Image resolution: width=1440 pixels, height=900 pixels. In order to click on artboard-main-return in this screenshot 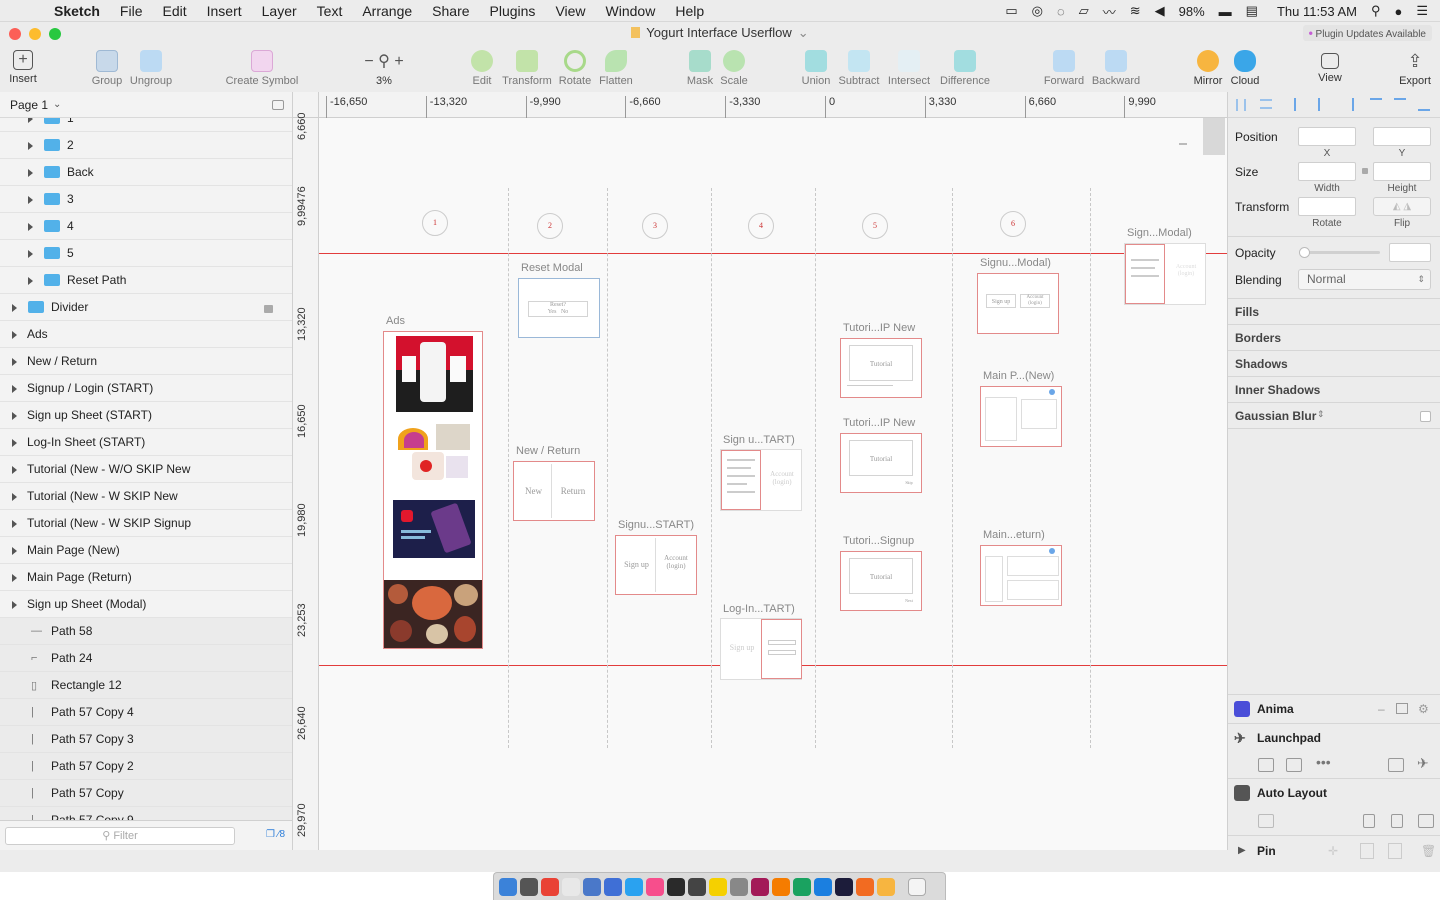, I will do `click(1021, 575)`.